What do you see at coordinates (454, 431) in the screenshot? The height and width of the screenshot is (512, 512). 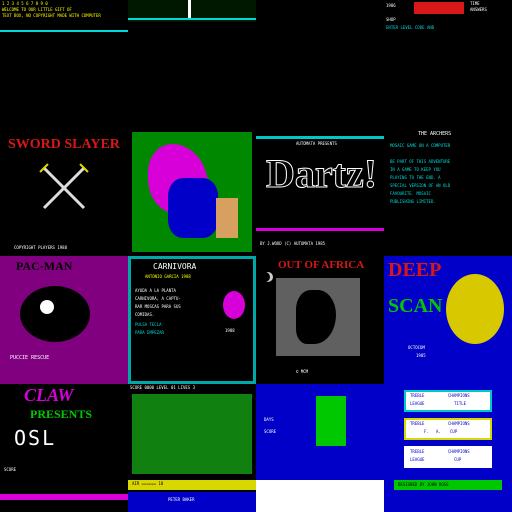 I see `treble-c2e: CUP` at bounding box center [454, 431].